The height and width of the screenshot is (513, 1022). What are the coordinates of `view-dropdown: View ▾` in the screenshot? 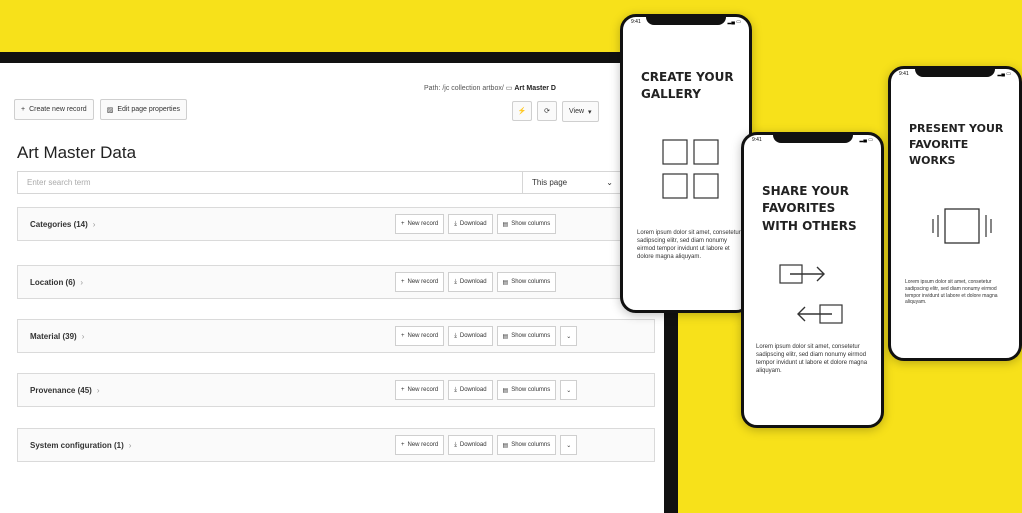 It's located at (580, 111).